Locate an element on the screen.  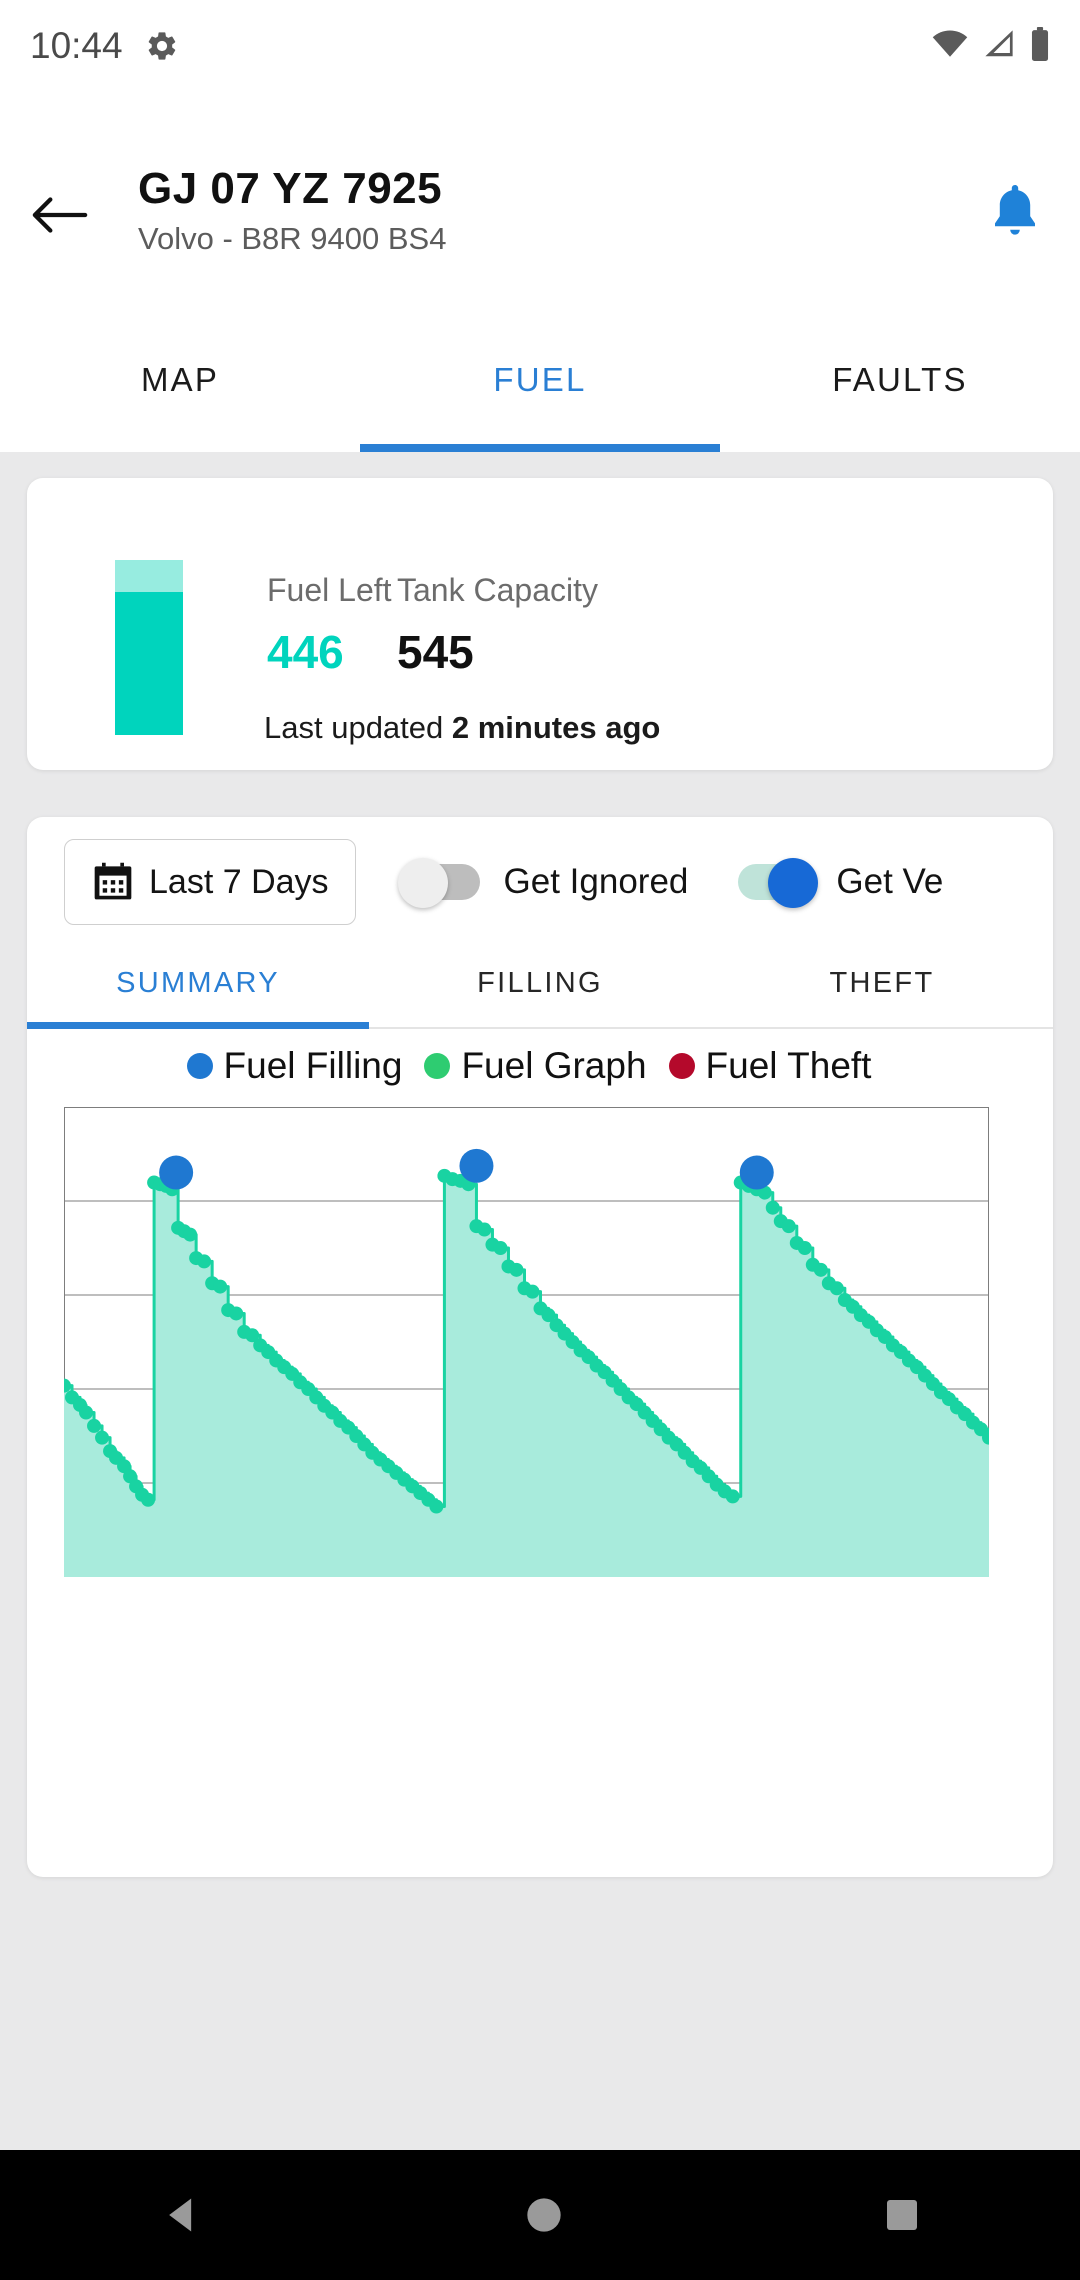
tank-capacity-value: 545 is located at coordinates (435, 652).